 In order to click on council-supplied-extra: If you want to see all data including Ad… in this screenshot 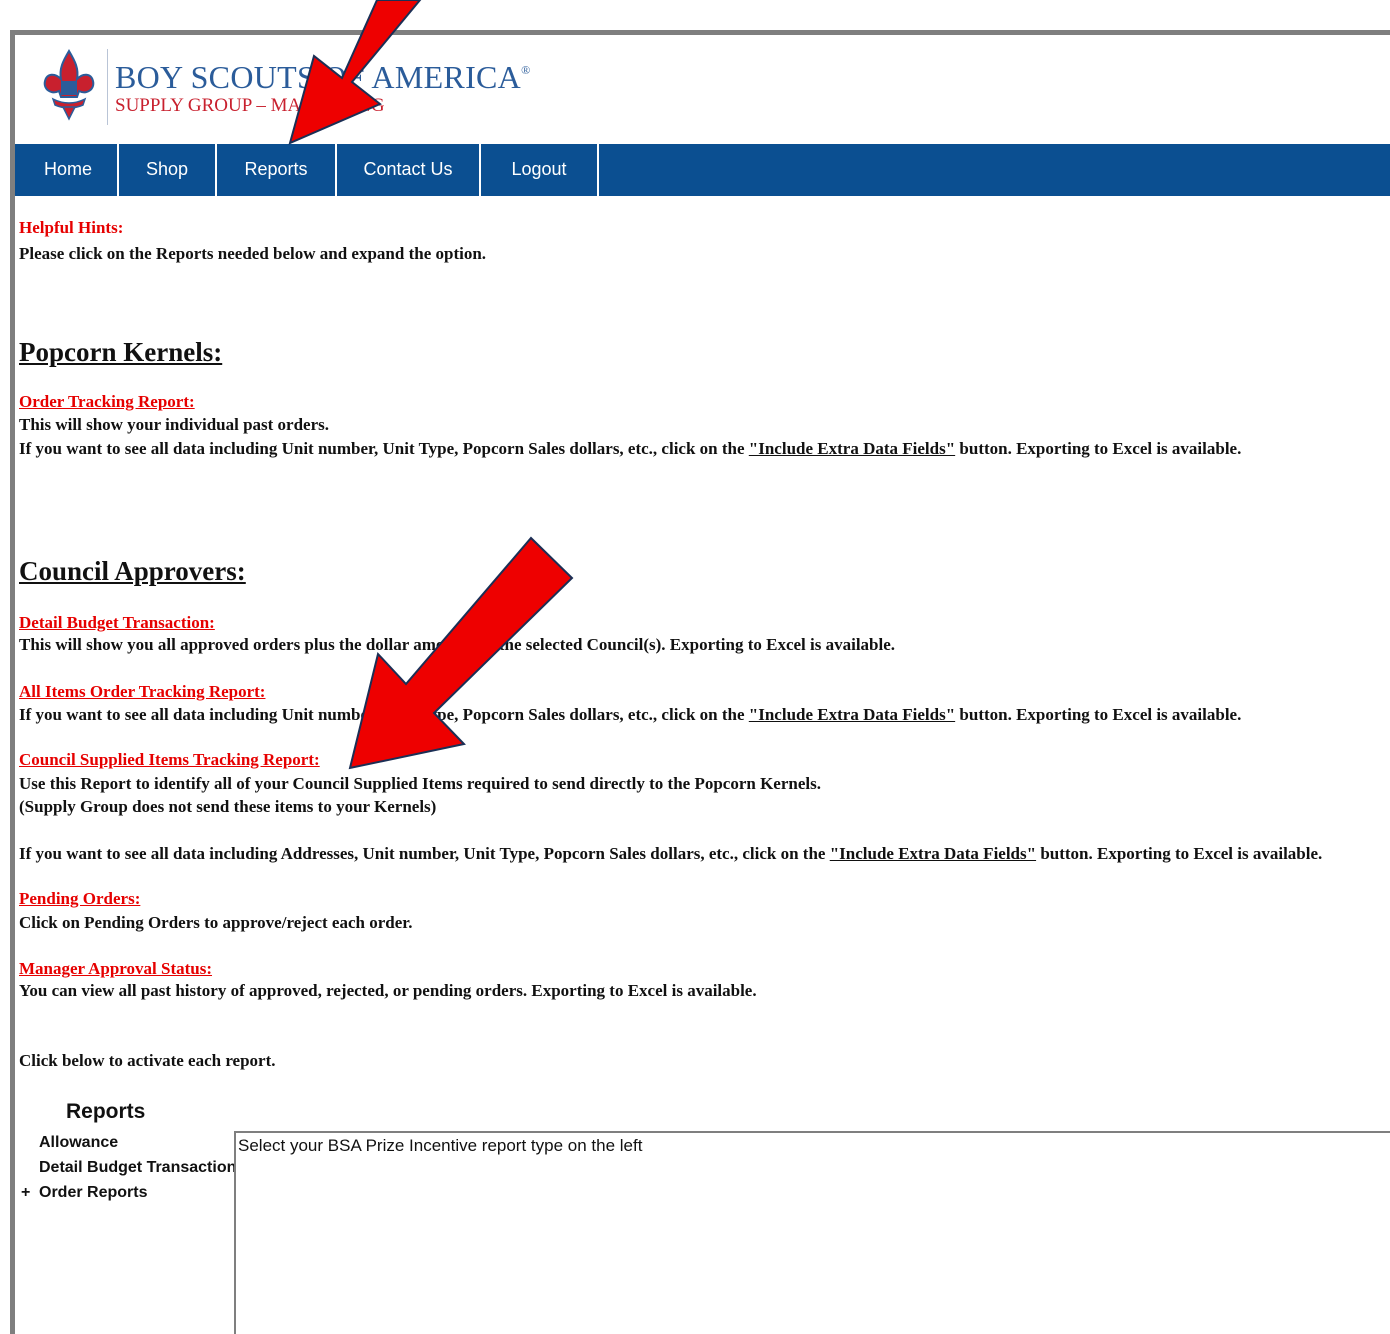, I will do `click(671, 853)`.